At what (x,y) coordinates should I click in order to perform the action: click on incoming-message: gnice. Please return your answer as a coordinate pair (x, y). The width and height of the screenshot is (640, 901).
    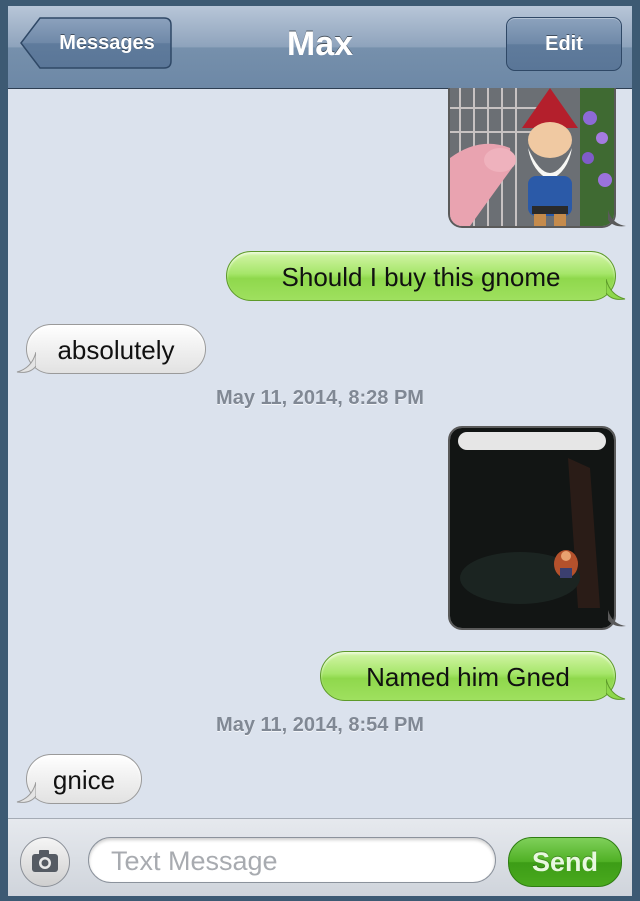
    Looking at the image, I should click on (84, 779).